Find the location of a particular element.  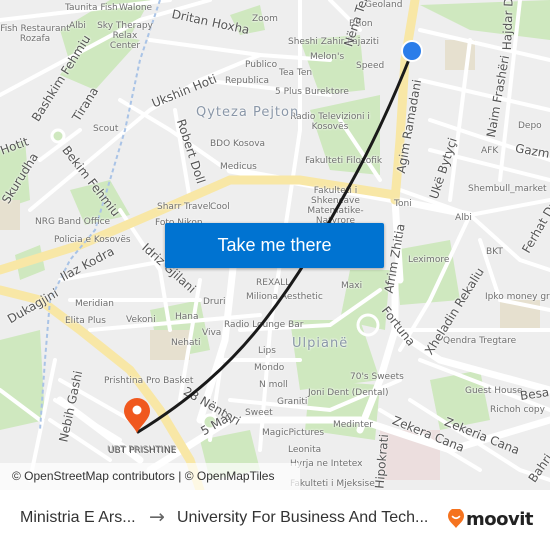

origin-marker is located at coordinates (412, 51).